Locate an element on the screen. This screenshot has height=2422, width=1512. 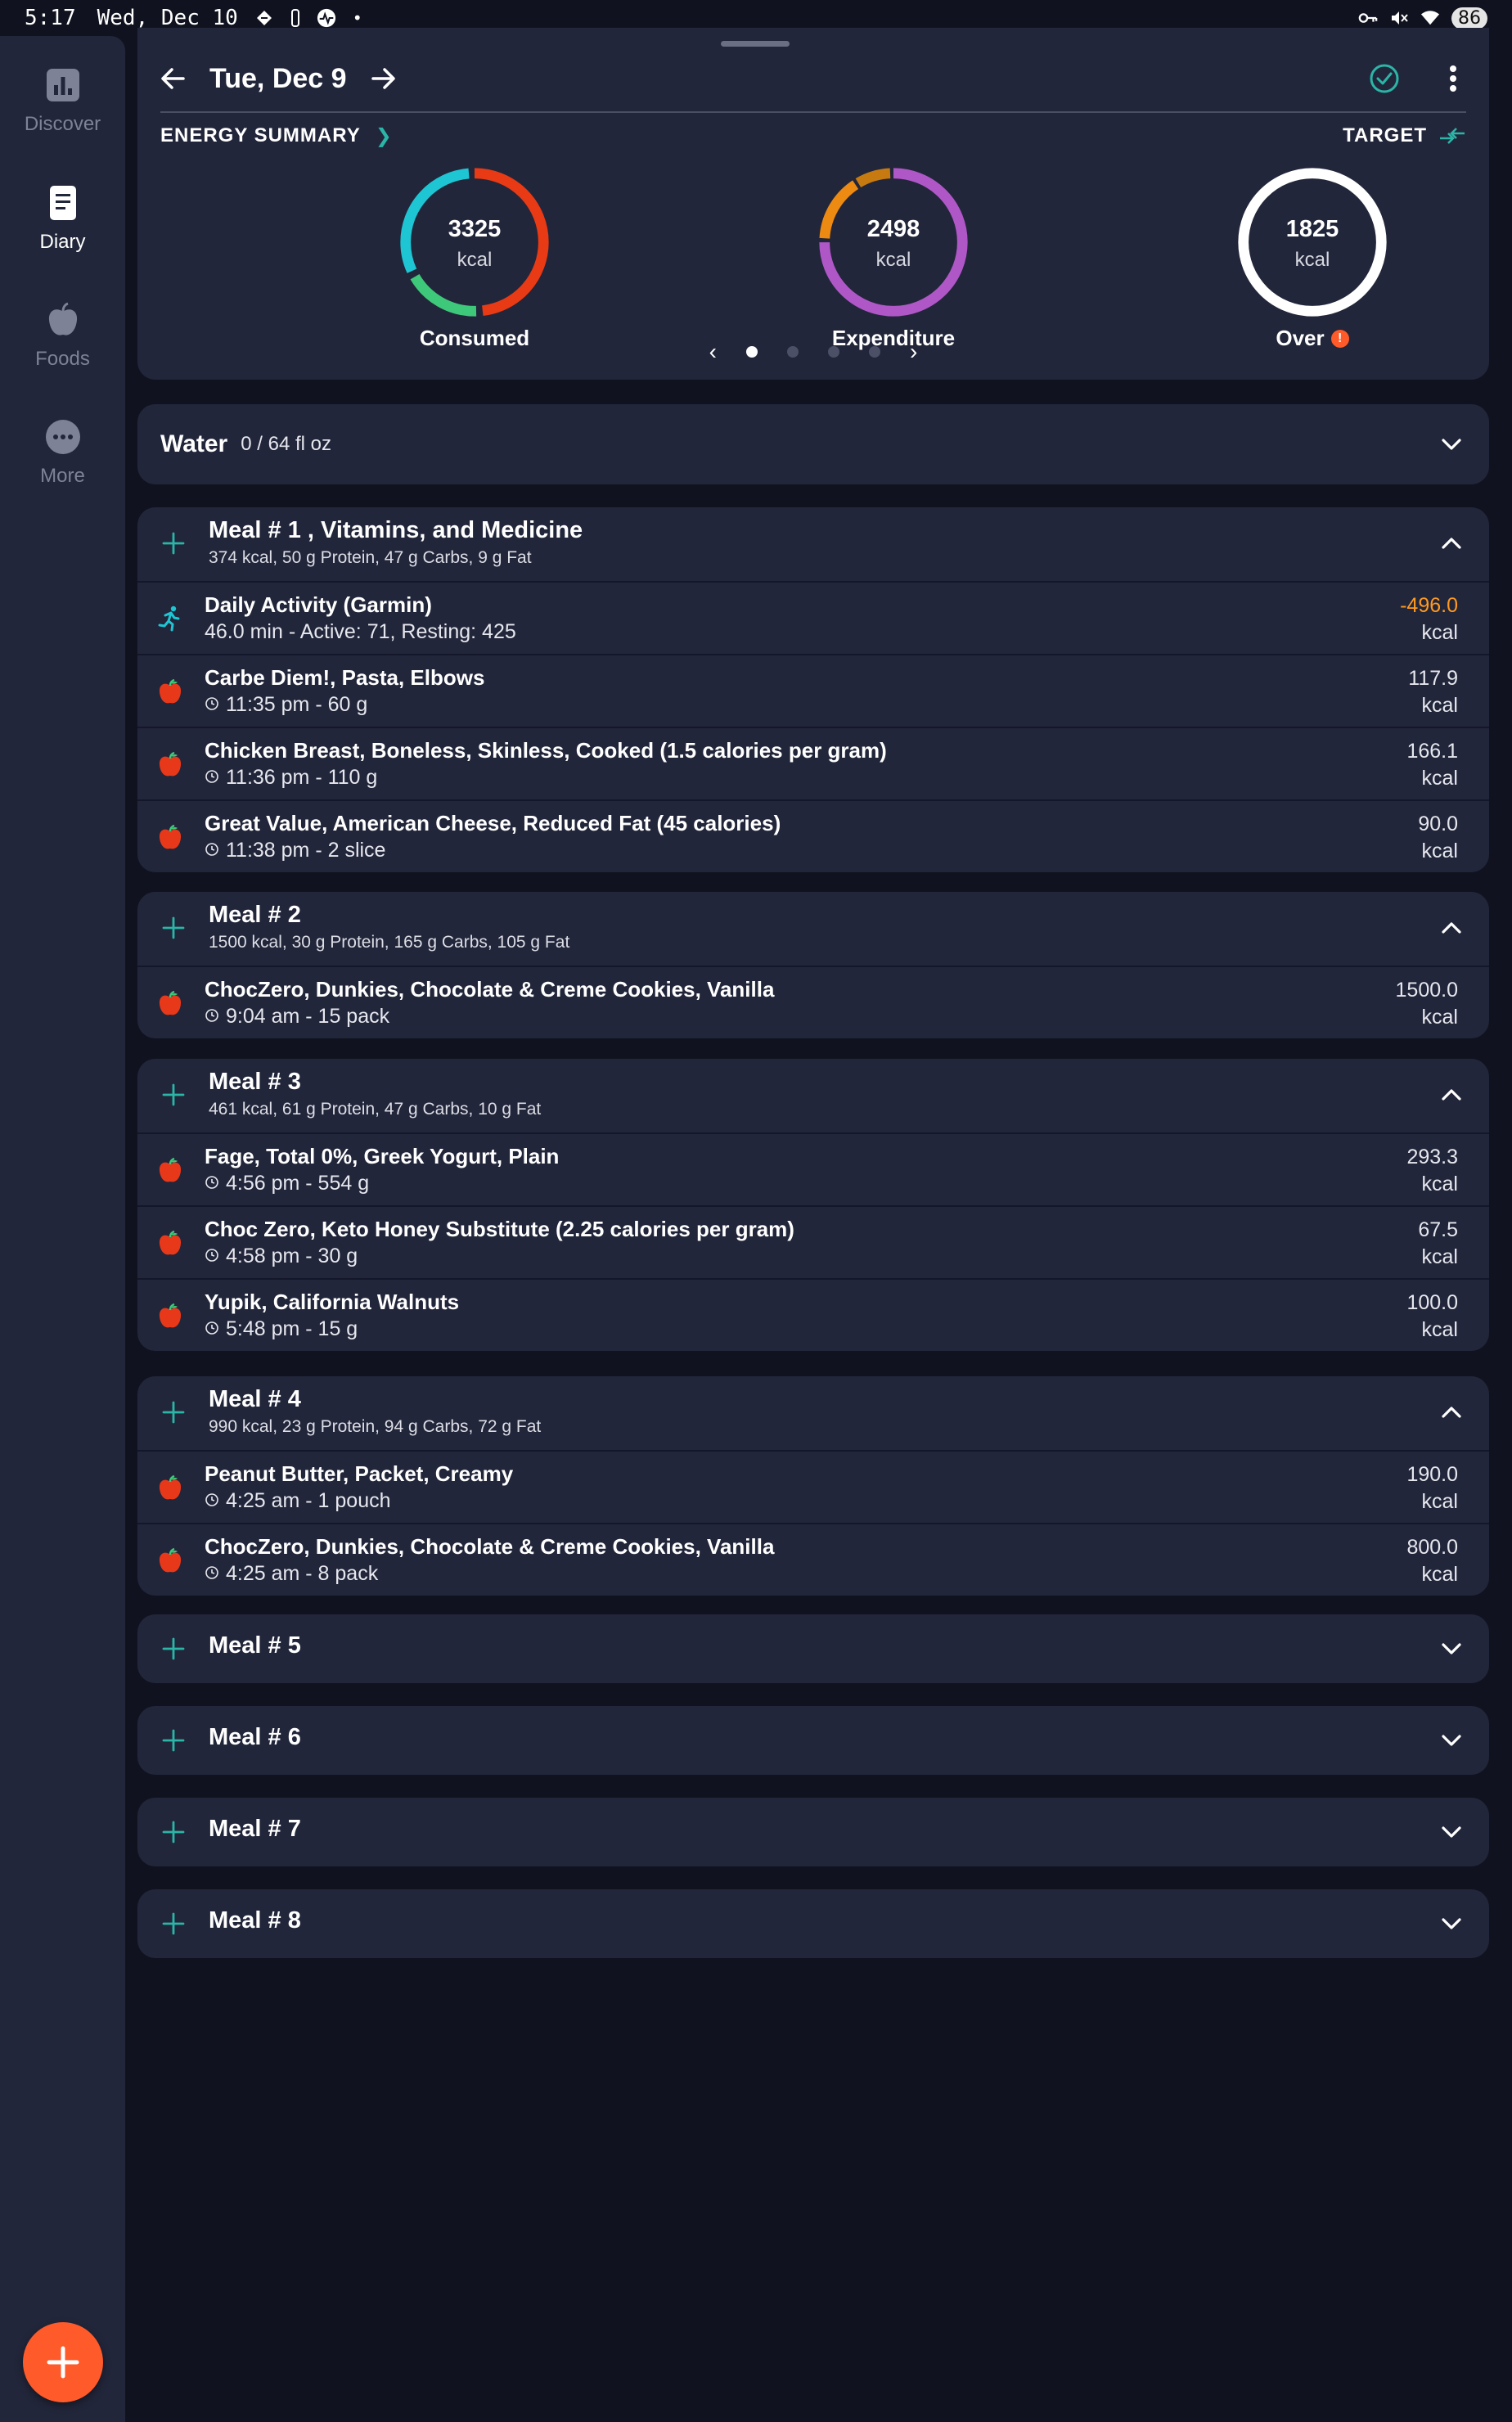
sidebar-nav: Discover Diary Foods More is located at coordinates (63, 1229).